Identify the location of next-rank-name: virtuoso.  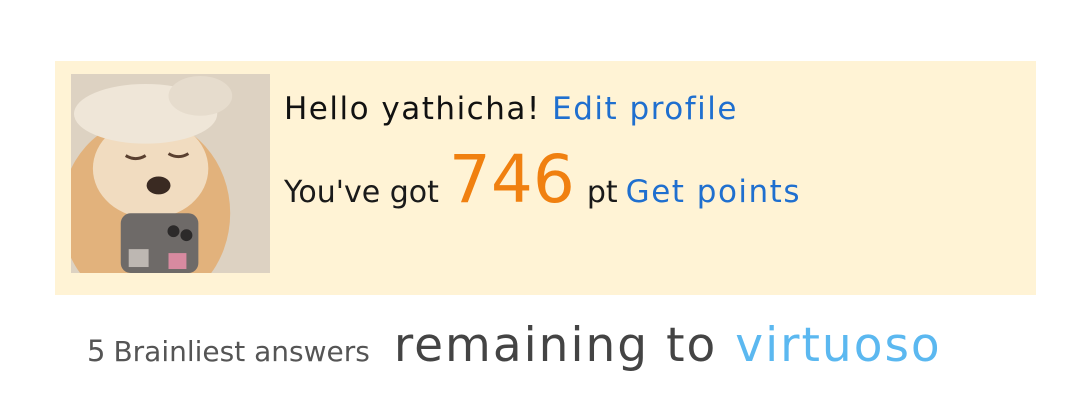
(838, 345).